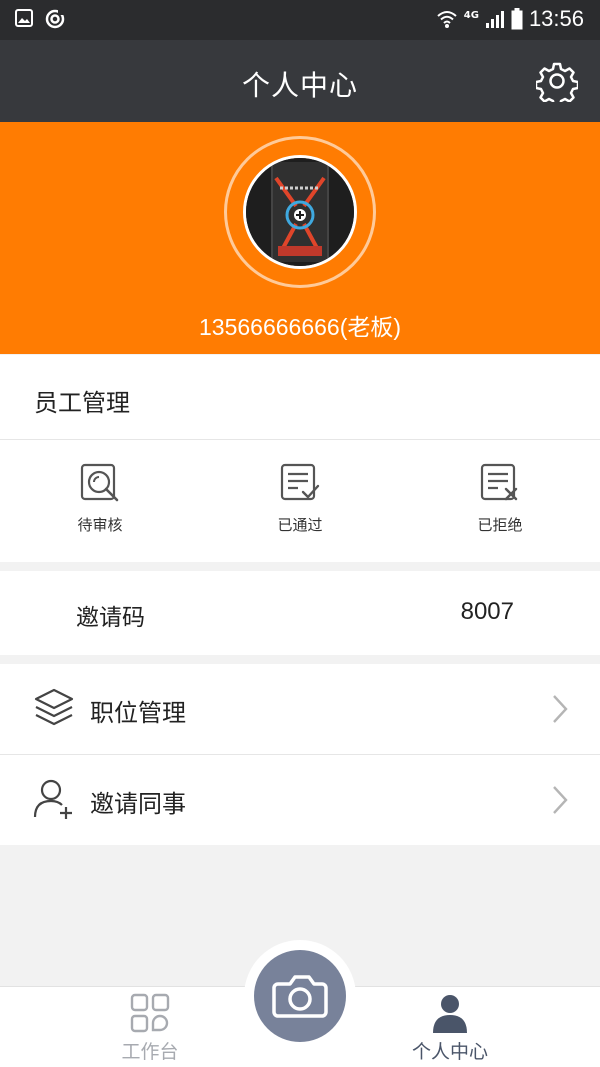  I want to click on approved-label: 已通过, so click(300, 525).